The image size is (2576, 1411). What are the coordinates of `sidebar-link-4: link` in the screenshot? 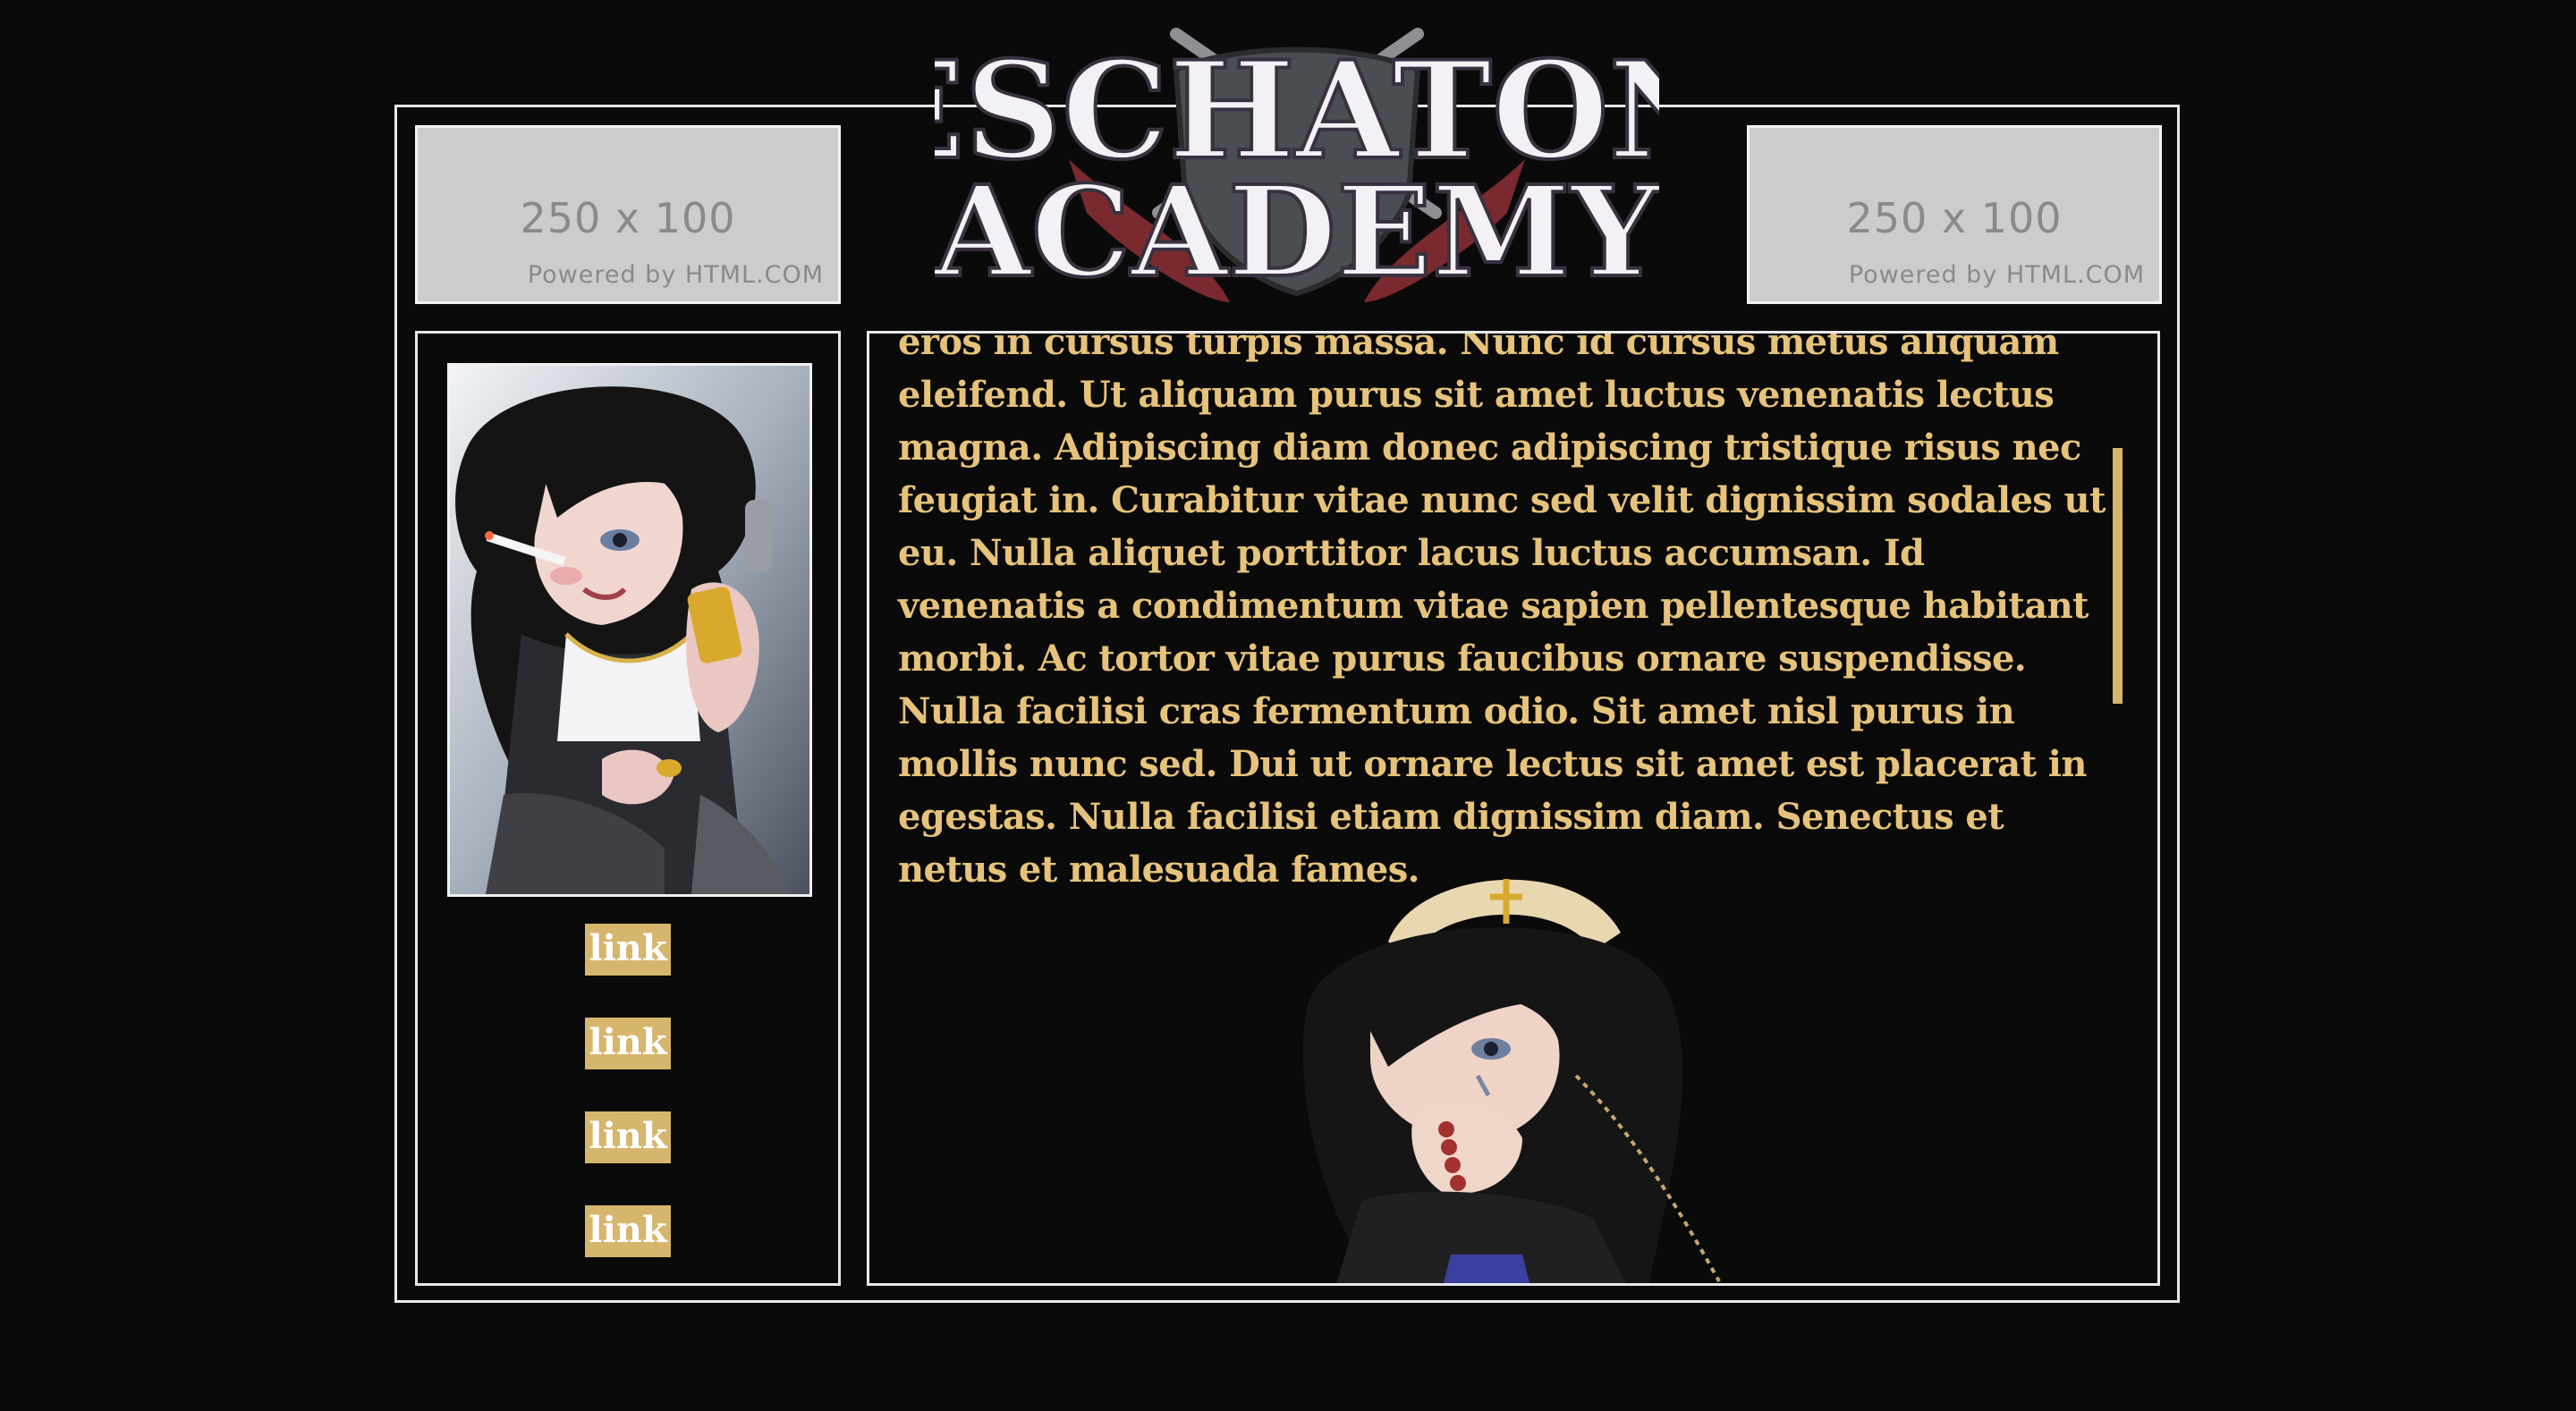 It's located at (628, 1231).